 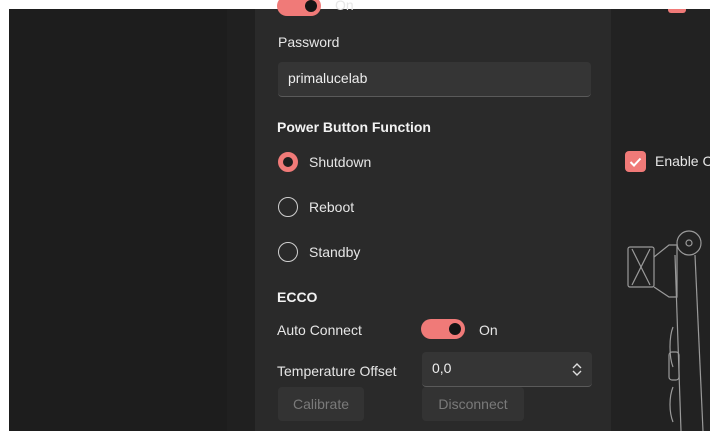 What do you see at coordinates (297, 297) in the screenshot?
I see `ecco-heading: ECCO` at bounding box center [297, 297].